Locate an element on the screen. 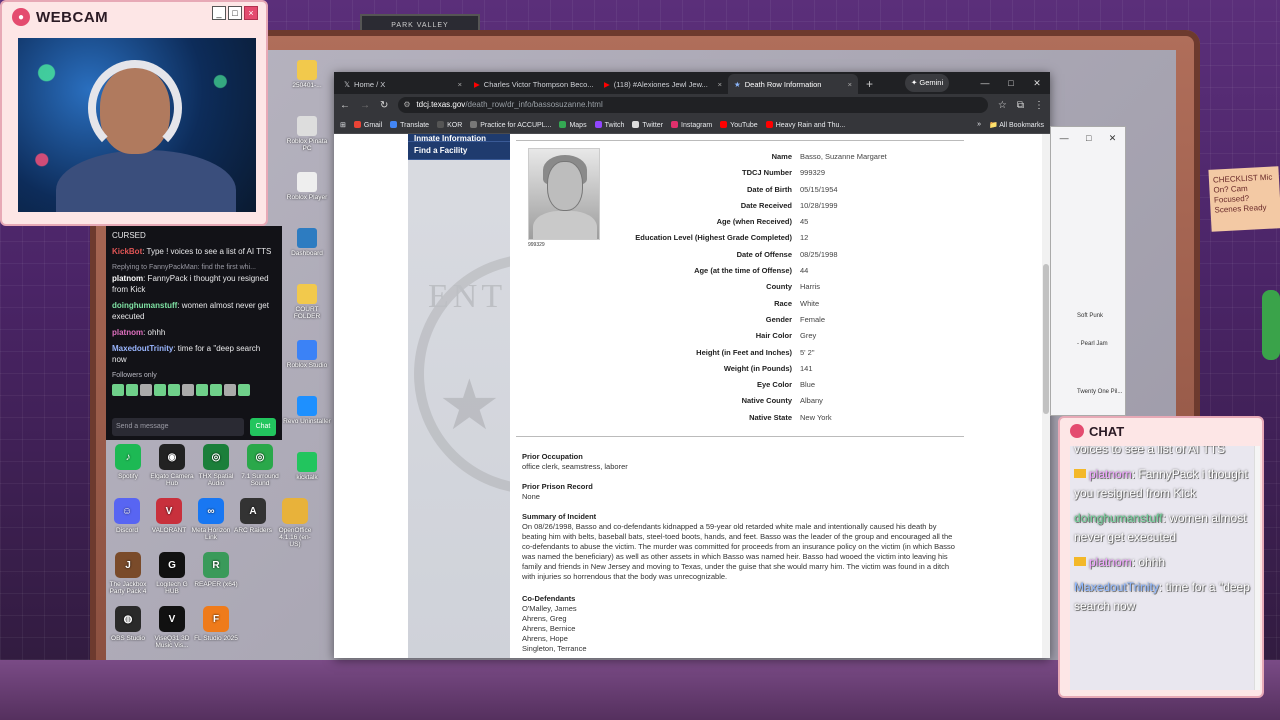  page-scrollbar is located at coordinates (1046, 396).